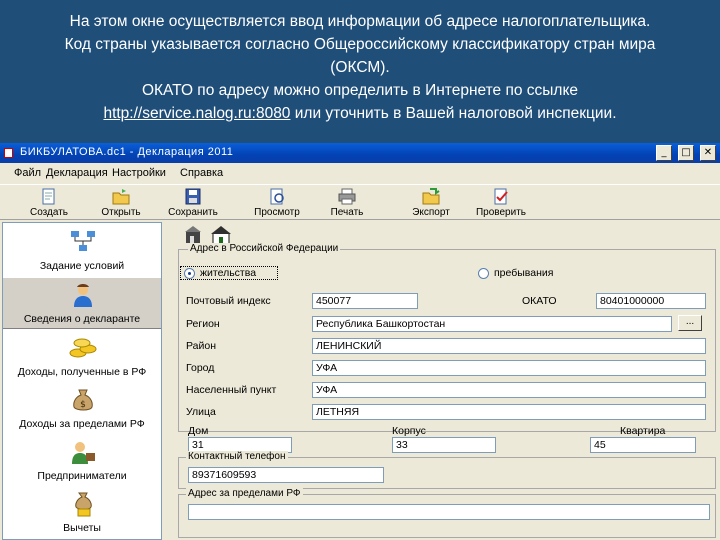 The image size is (720, 540). I want to click on sidebar-label-entrepreneurs: Предприниматели, so click(82, 476).